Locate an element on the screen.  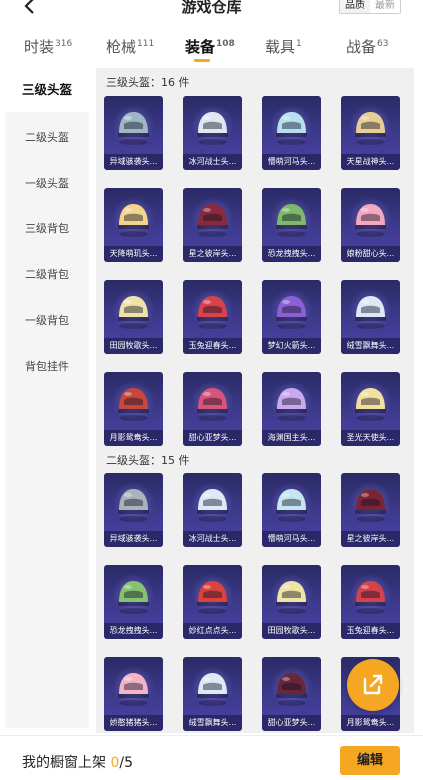
sidebar-item-level2-helmet: 二级头盔 is located at coordinates (47, 137).